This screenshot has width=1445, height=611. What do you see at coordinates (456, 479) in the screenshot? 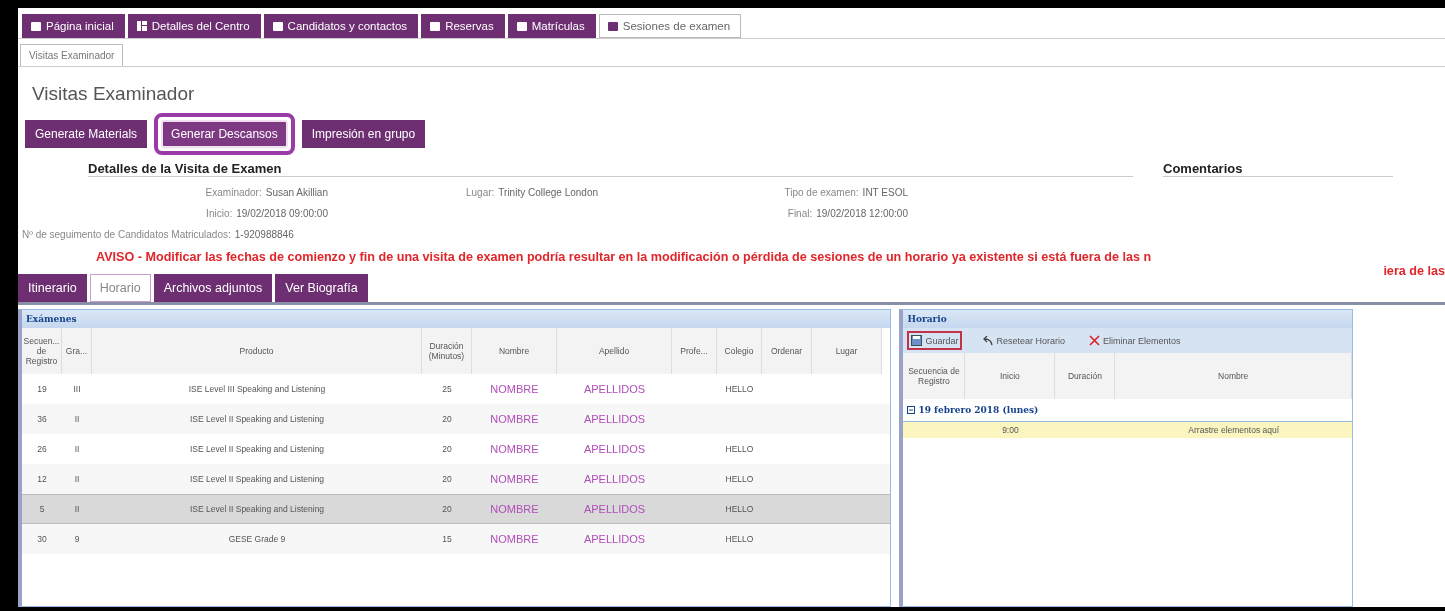
I see `table-row: 12 II ISE Level II Speaking and Listening 20 NOMBRE APELLIDOS HELLO` at bounding box center [456, 479].